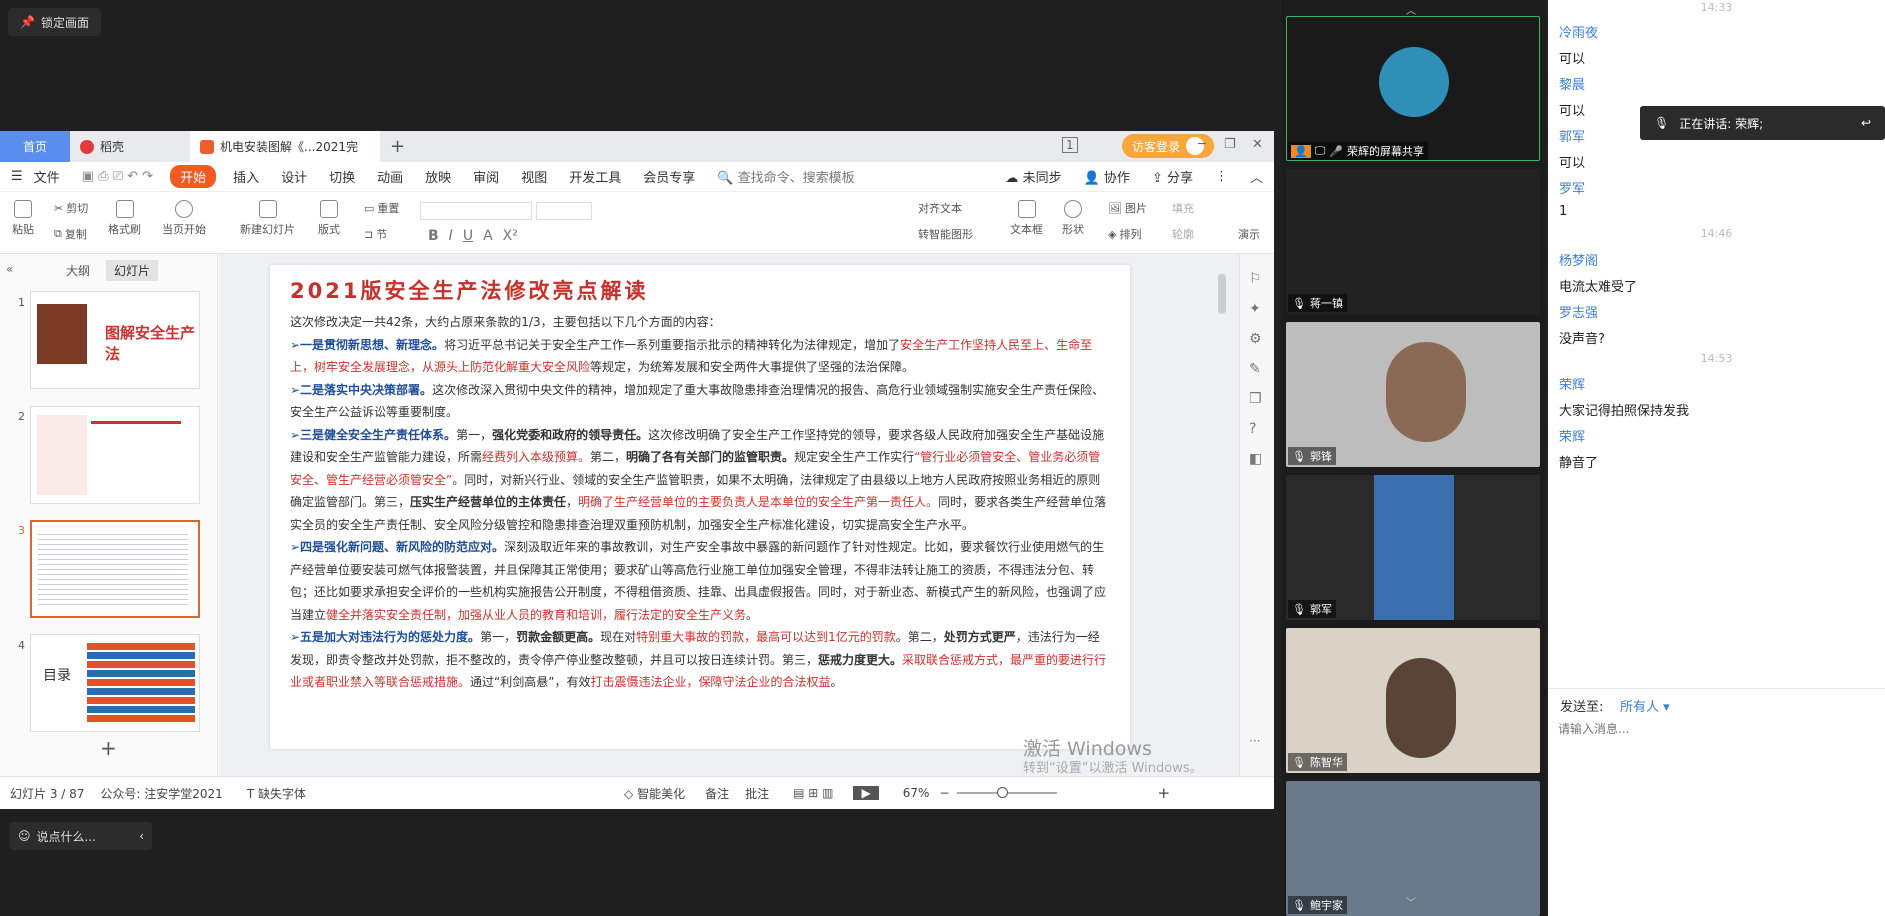 The image size is (1885, 916). I want to click on unsync-button: ☁ 未同步, so click(1033, 176).